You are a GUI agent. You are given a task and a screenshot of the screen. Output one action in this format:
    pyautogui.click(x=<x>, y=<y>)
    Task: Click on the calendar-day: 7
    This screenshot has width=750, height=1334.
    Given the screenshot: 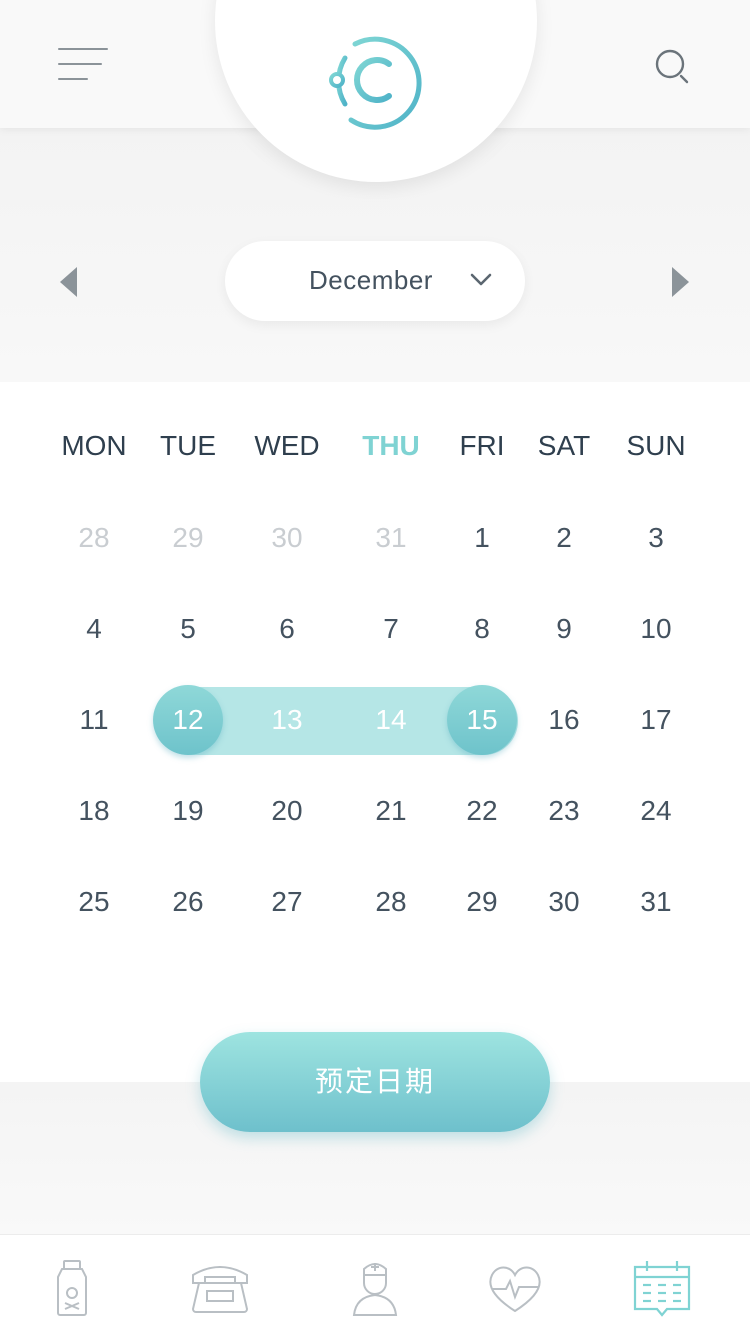 What is the action you would take?
    pyautogui.click(x=391, y=629)
    